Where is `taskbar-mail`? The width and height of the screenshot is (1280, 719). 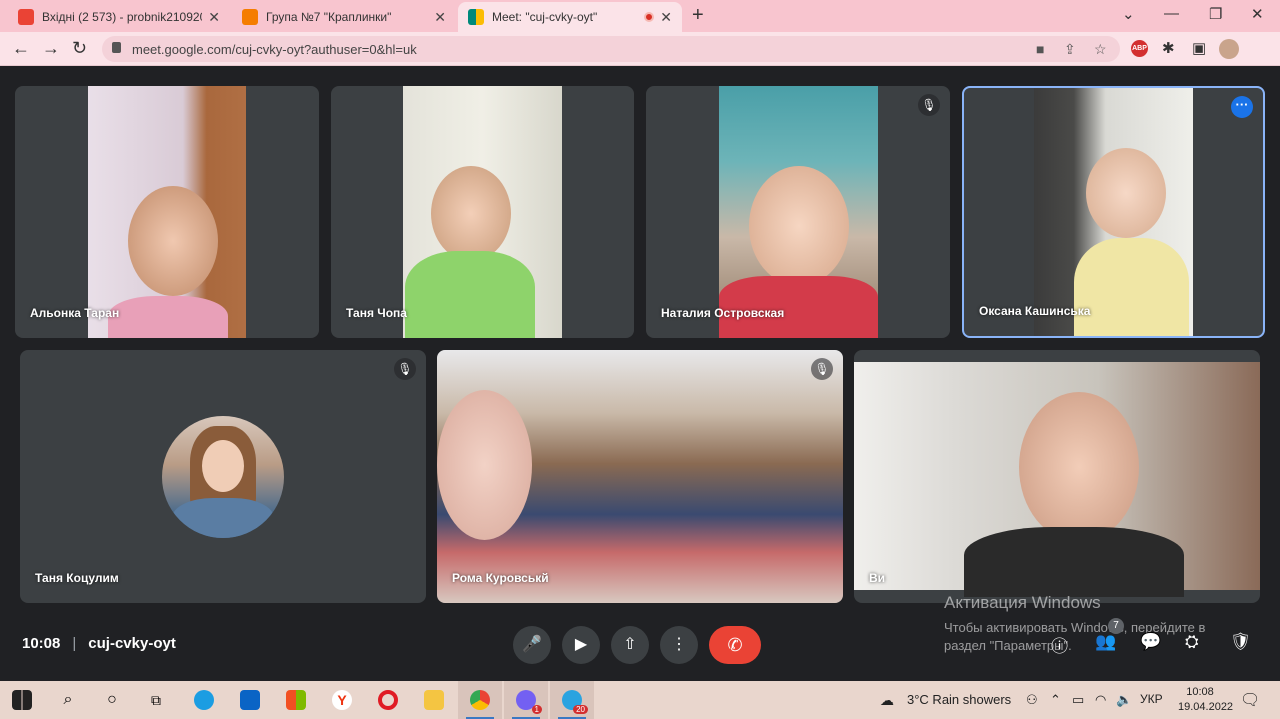 taskbar-mail is located at coordinates (250, 700).